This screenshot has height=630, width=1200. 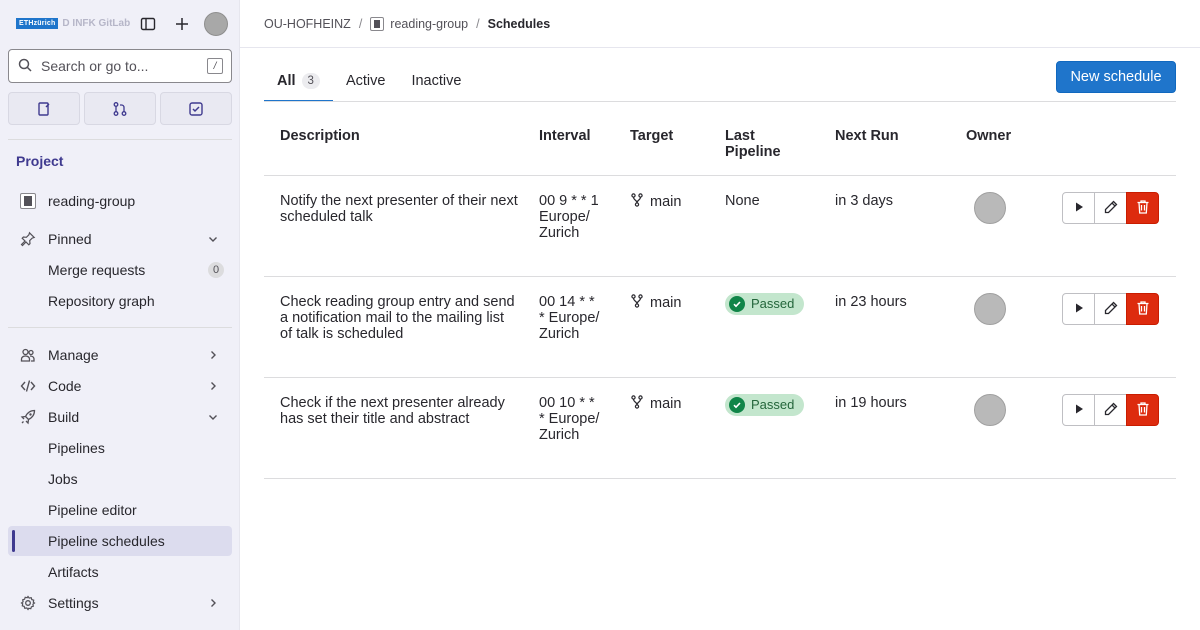 I want to click on tab-all: All 3, so click(x=298, y=81).